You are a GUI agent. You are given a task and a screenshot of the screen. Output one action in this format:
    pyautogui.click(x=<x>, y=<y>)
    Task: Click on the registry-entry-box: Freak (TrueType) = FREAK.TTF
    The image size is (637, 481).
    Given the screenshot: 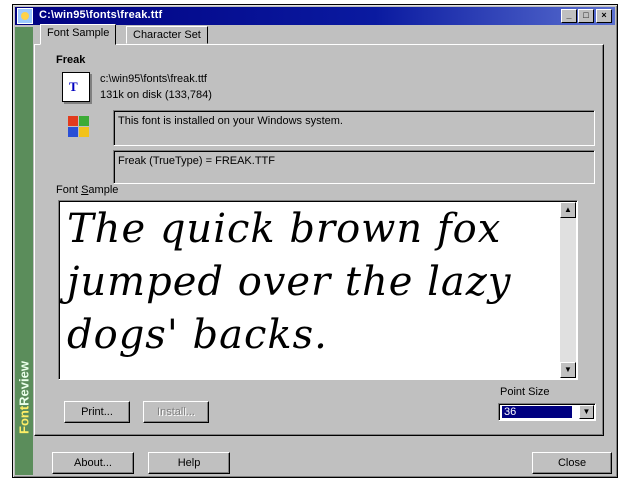 What is the action you would take?
    pyautogui.click(x=354, y=167)
    